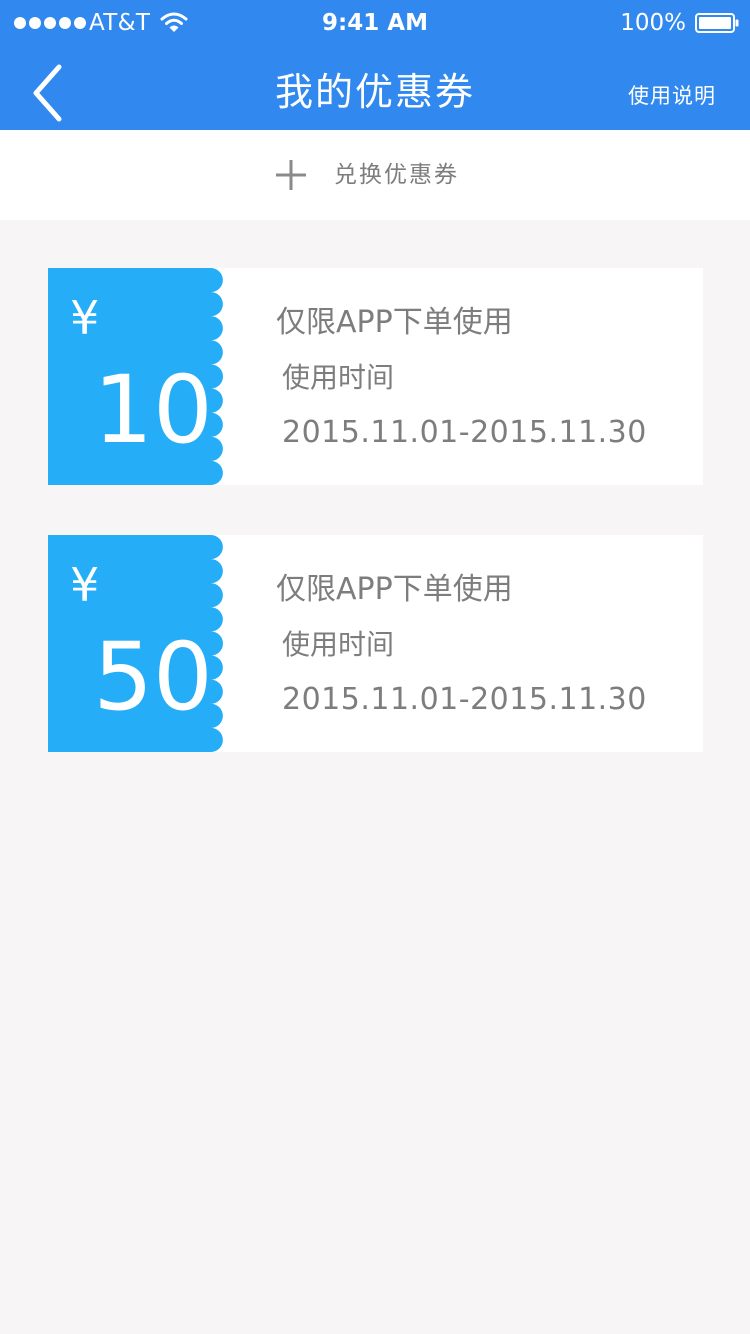 This screenshot has width=750, height=1334. I want to click on redeem-bar: 兑换优惠券, so click(375, 175).